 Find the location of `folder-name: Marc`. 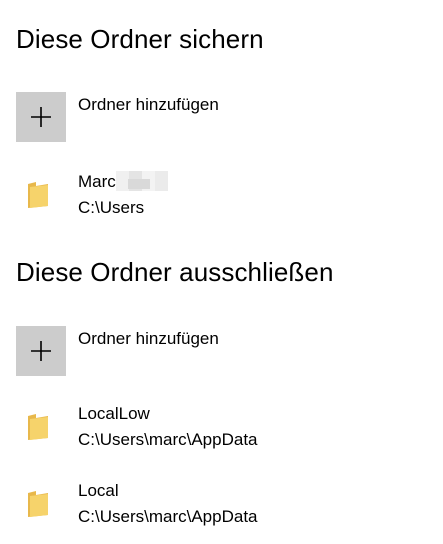

folder-name: Marc is located at coordinates (123, 181).